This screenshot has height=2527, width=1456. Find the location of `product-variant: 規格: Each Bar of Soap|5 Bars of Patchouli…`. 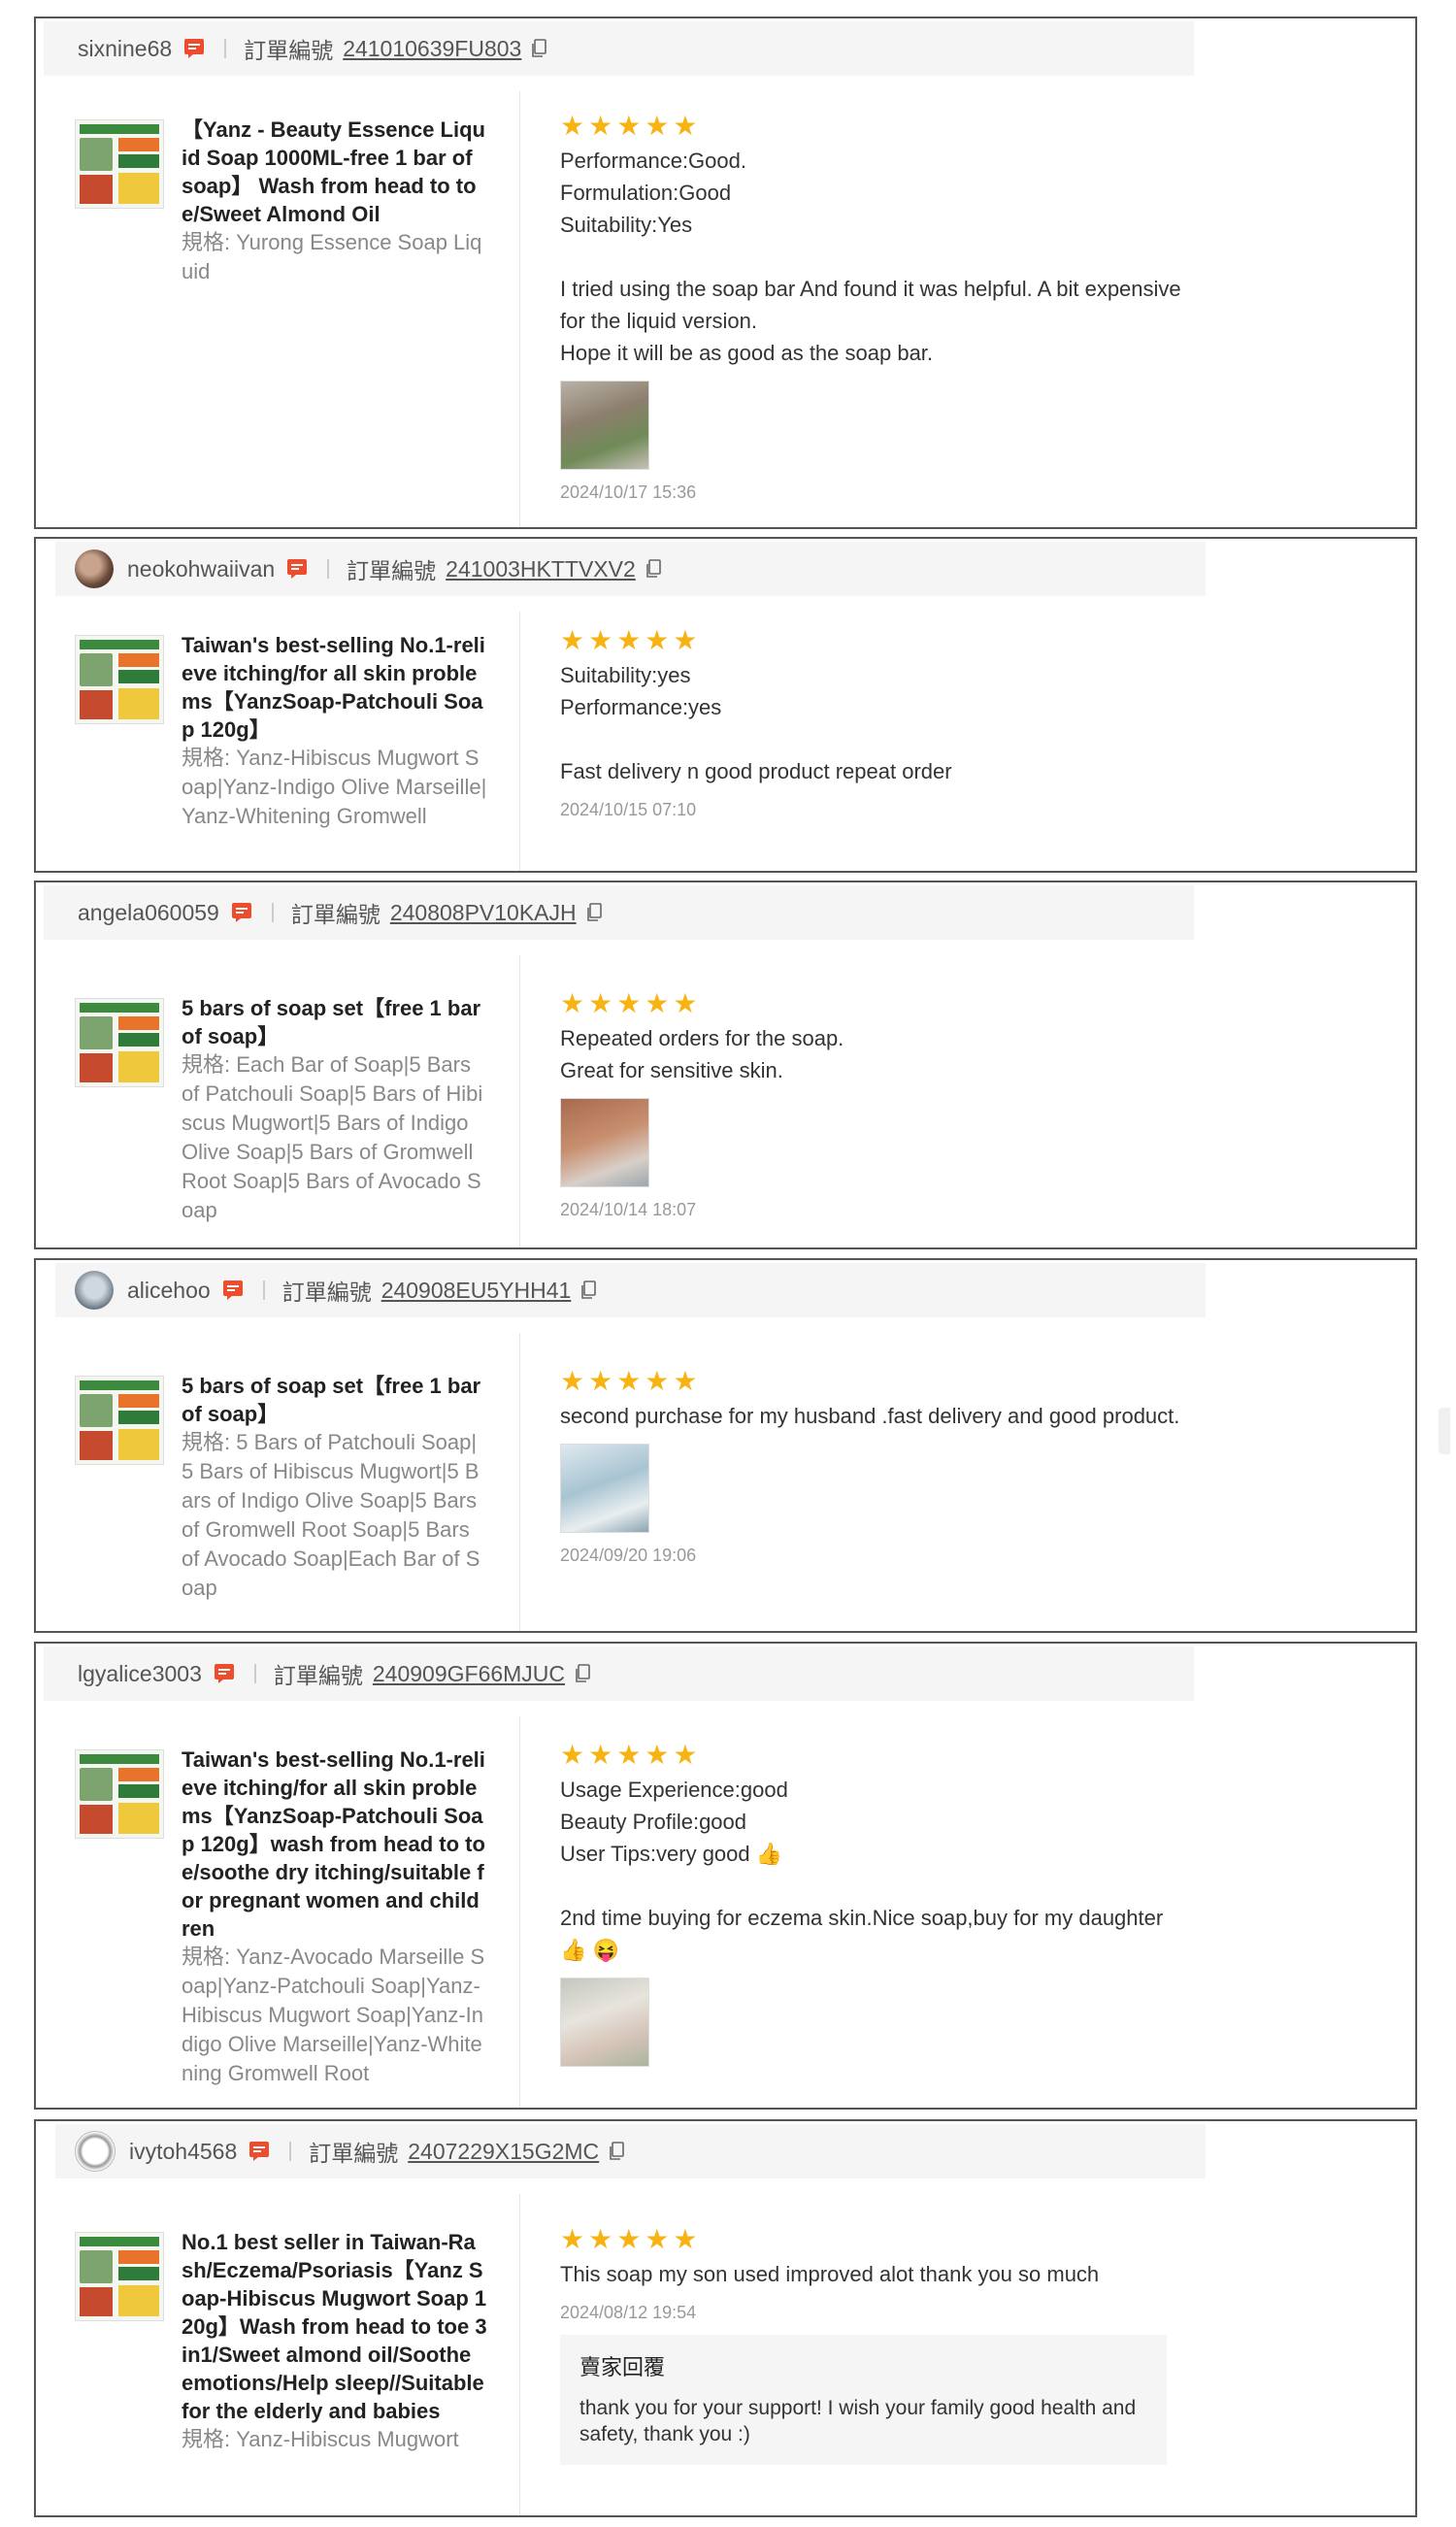

product-variant: 規格: Each Bar of Soap|5 Bars of Patchouli… is located at coordinates (332, 1137).